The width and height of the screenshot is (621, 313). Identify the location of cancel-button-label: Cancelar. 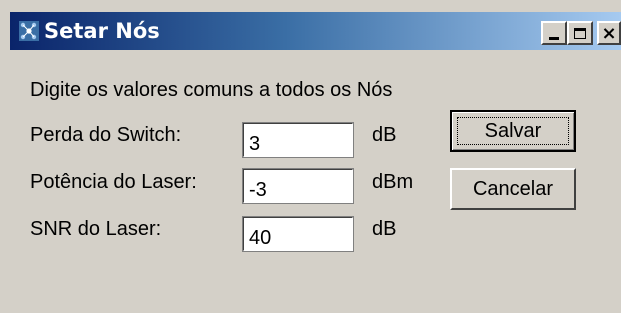
(513, 188).